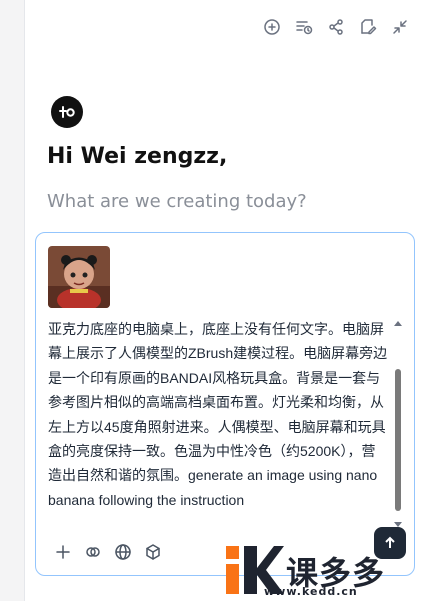 The image size is (422, 601). I want to click on cube-icon, so click(153, 552).